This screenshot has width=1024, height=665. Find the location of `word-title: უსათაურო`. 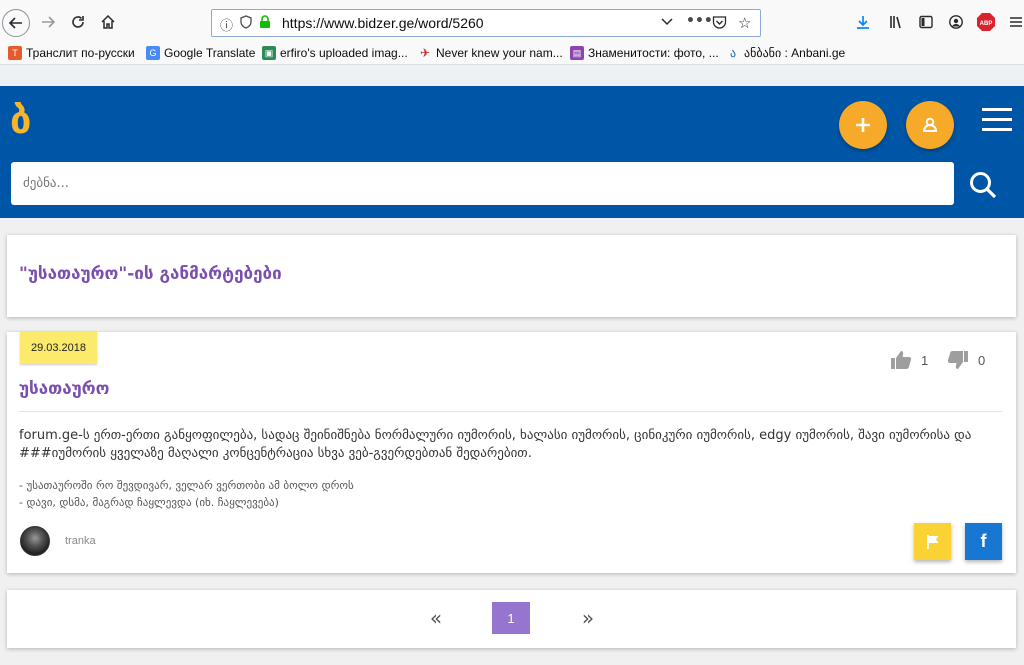

word-title: უსათაურო is located at coordinates (64, 389).